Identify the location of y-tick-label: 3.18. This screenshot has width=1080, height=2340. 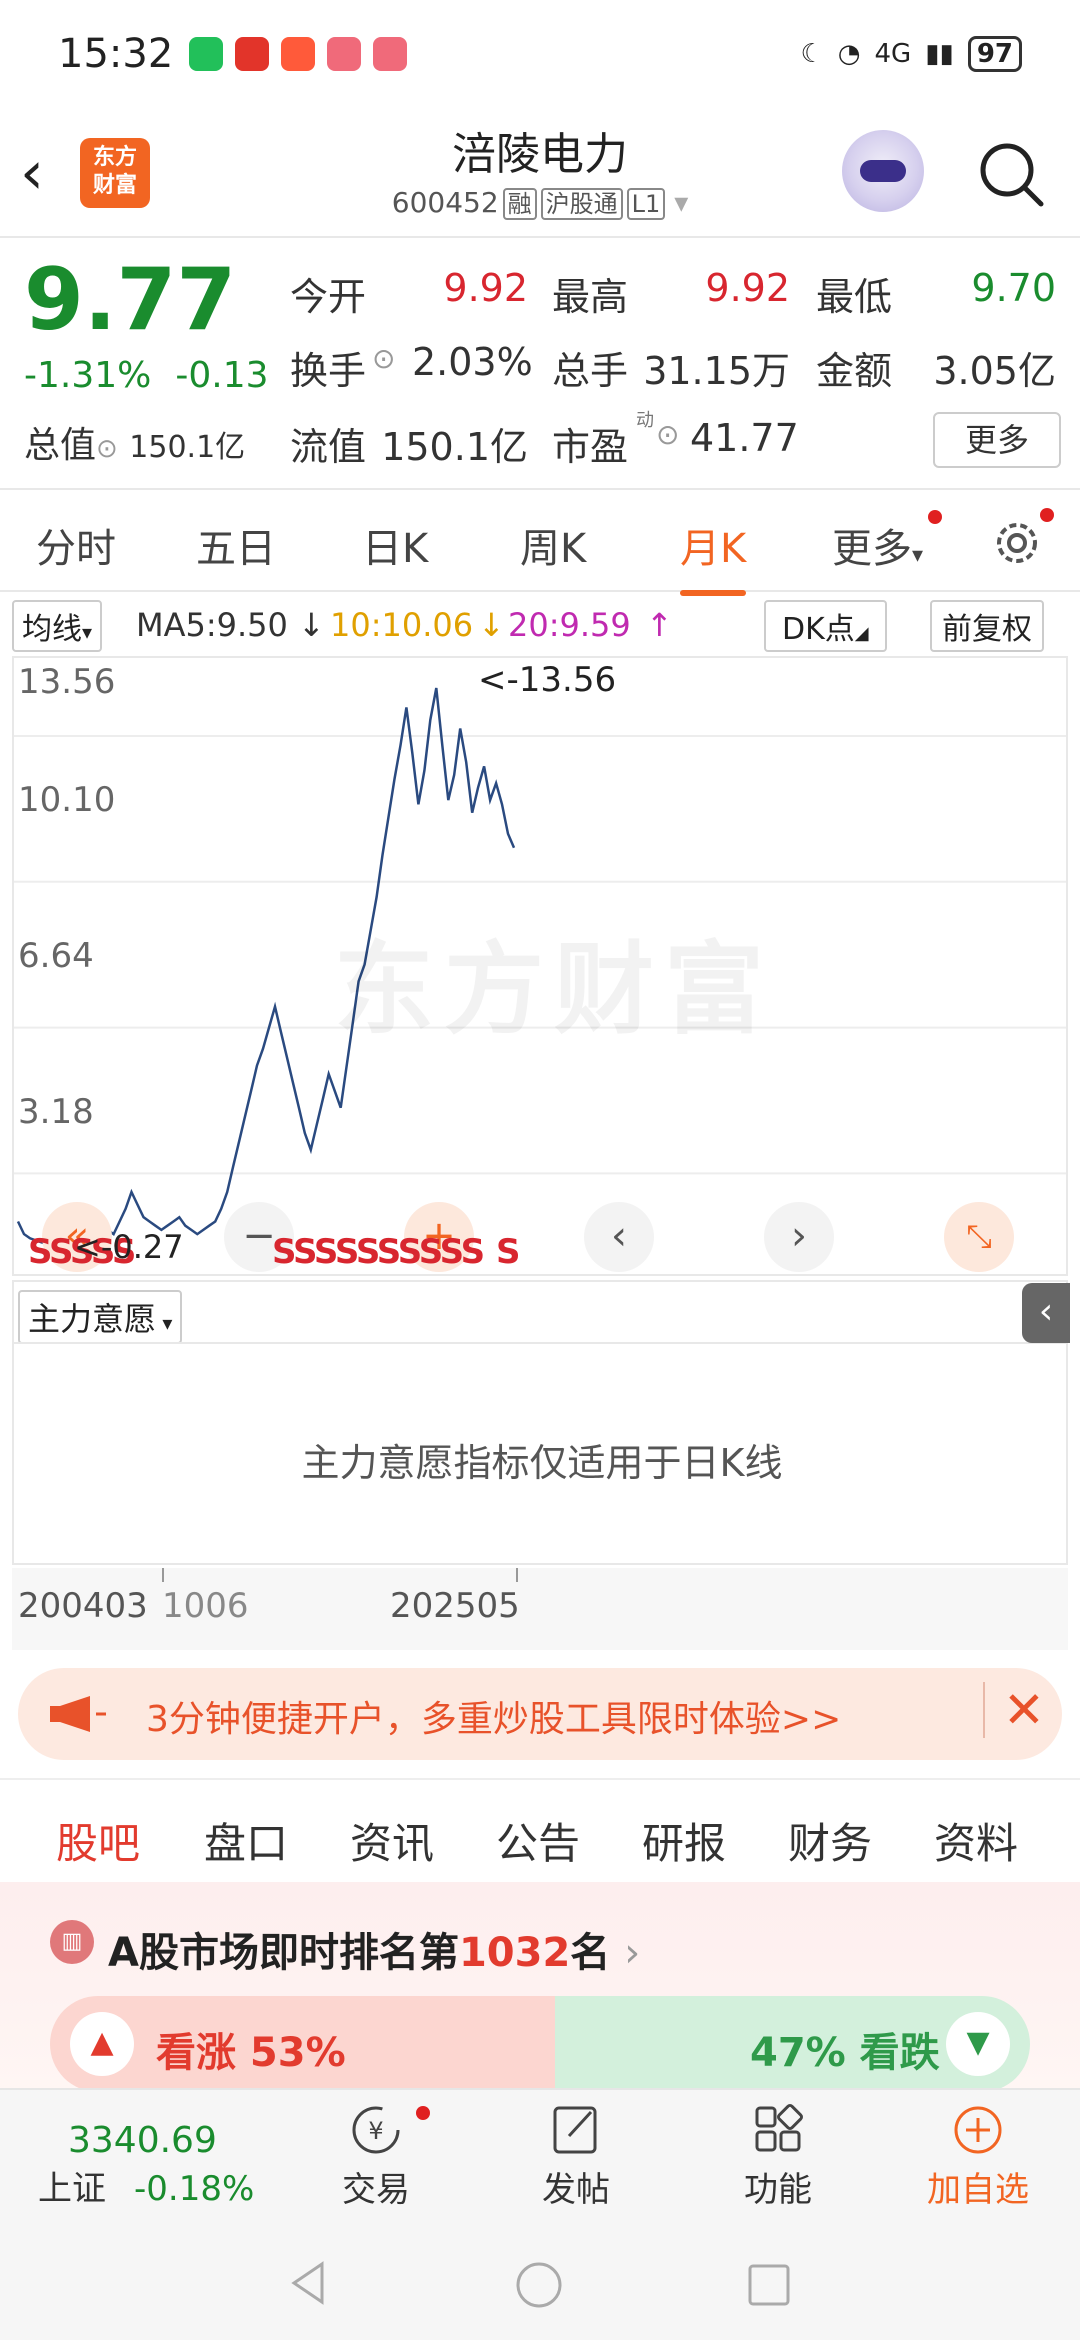
(56, 1112).